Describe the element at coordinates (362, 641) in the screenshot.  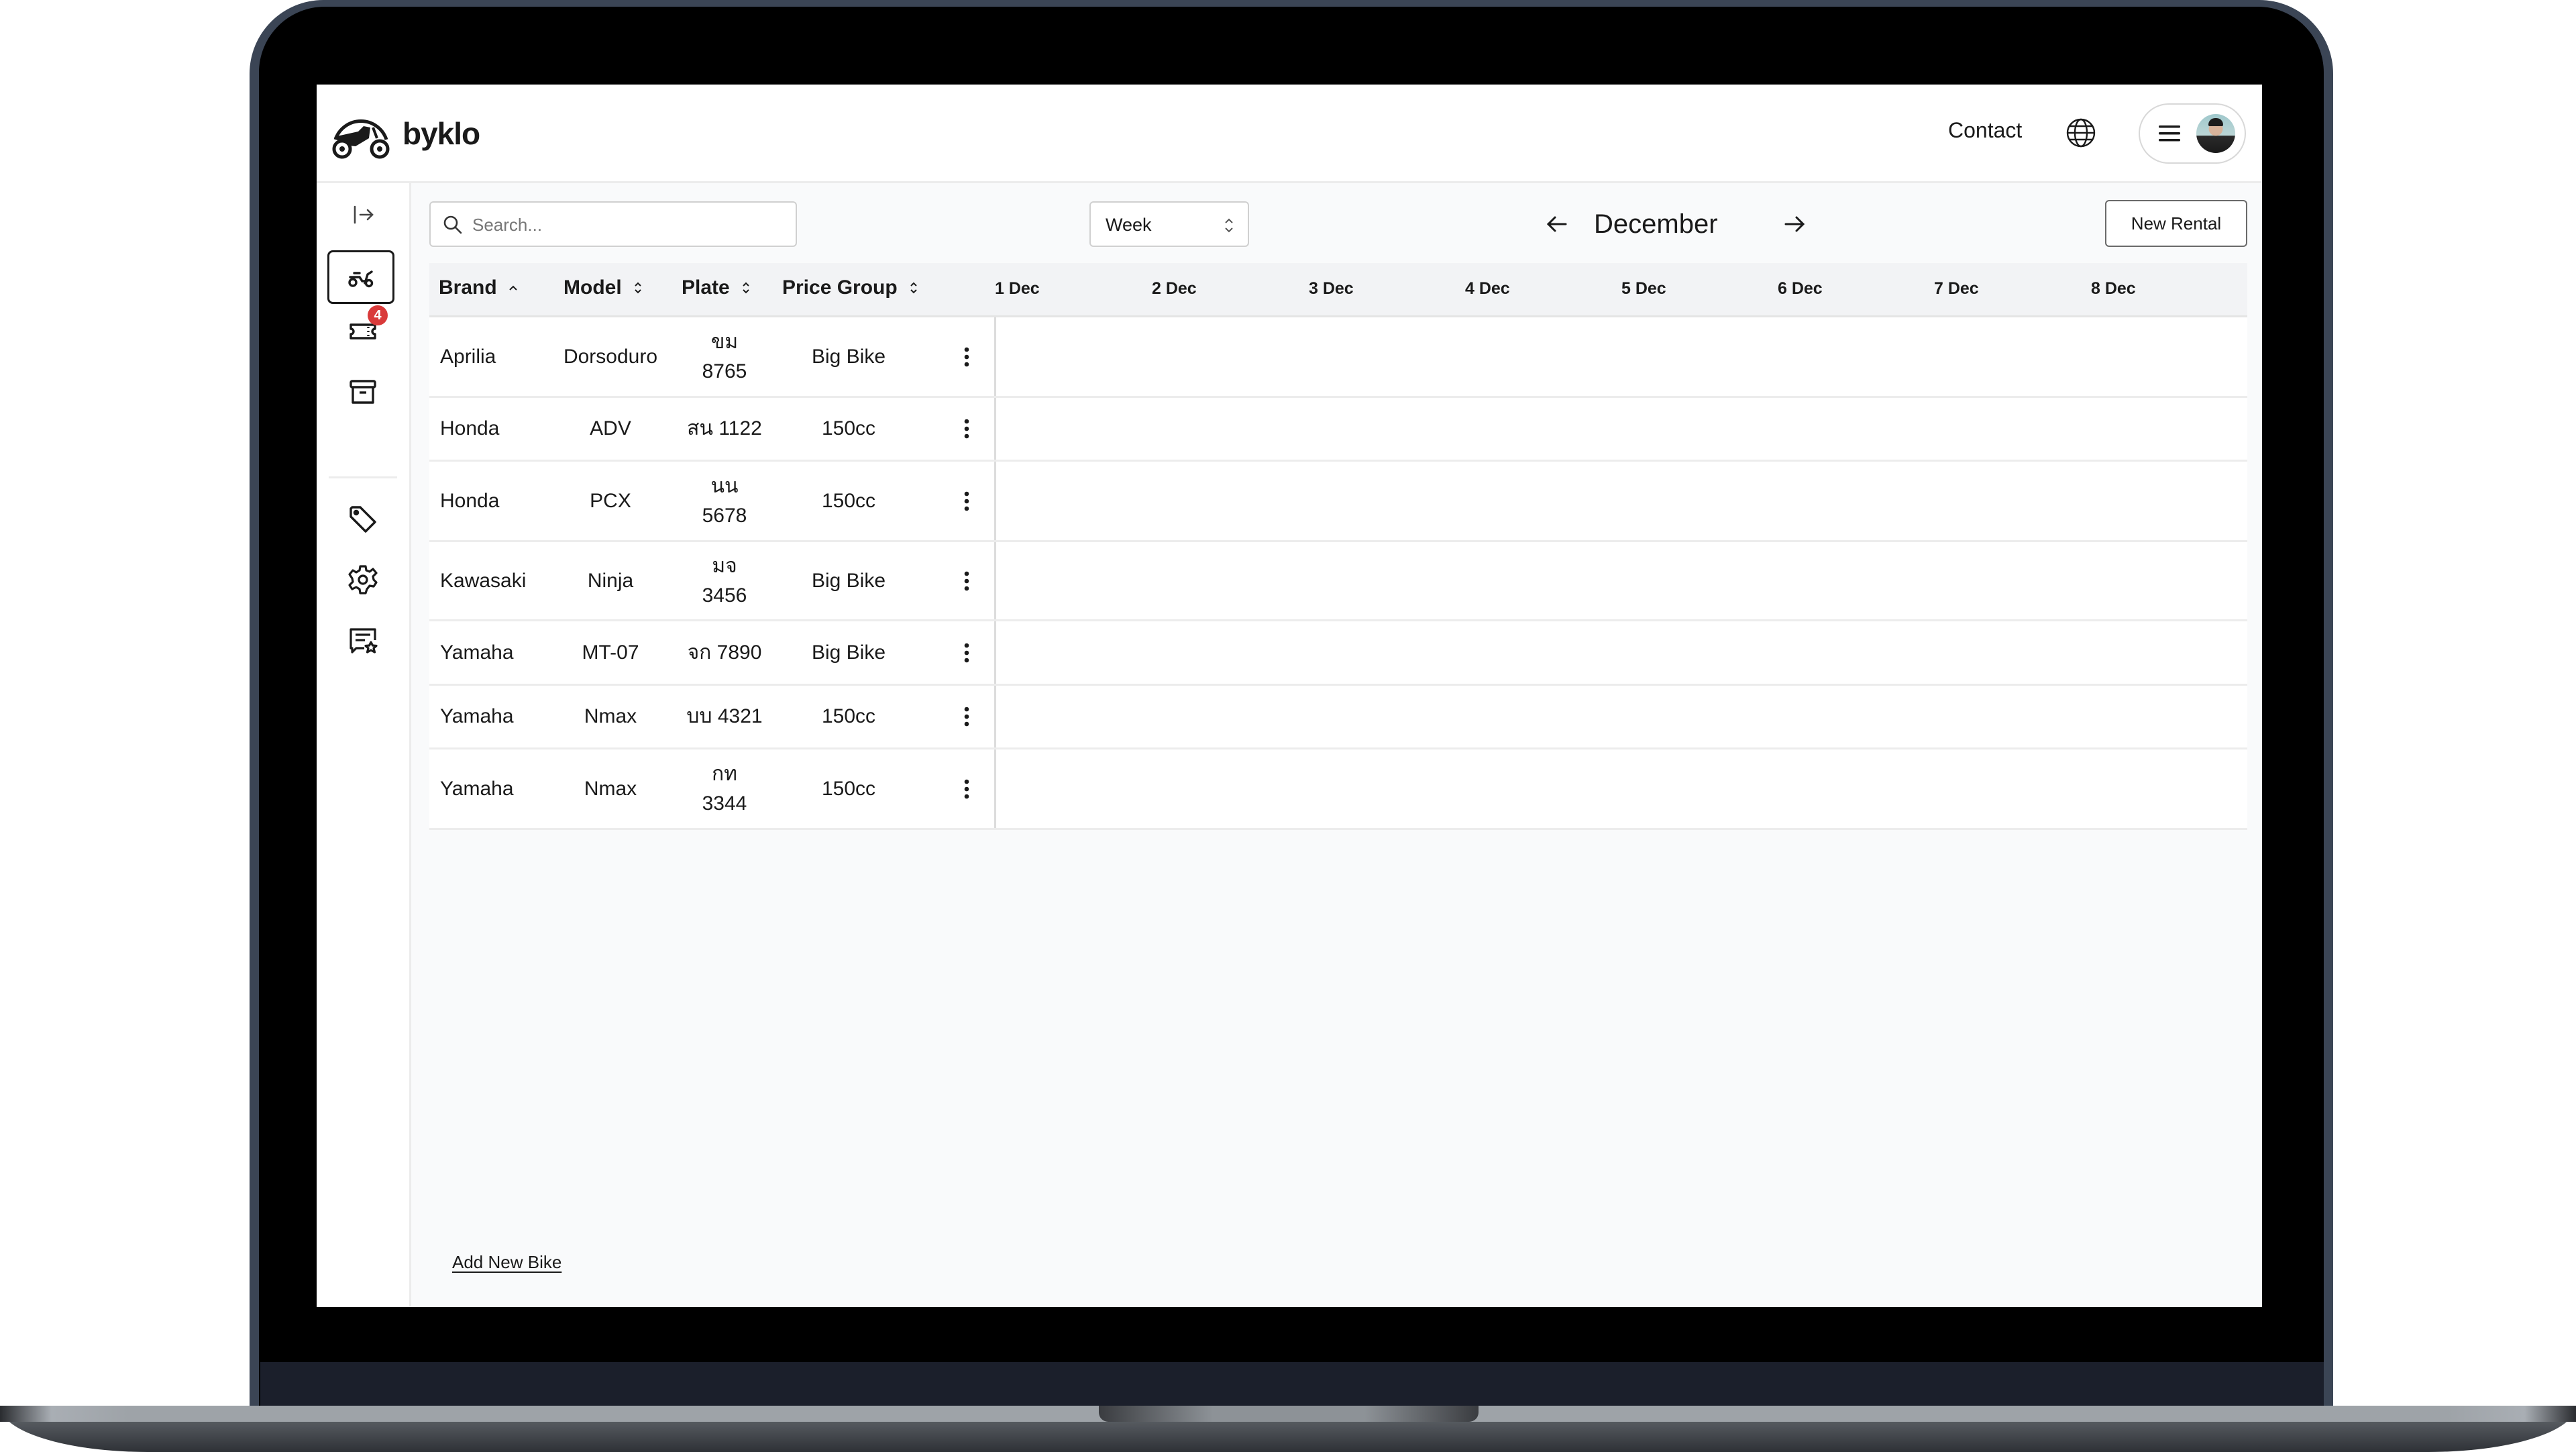
I see `sidebar-item-reviews` at that location.